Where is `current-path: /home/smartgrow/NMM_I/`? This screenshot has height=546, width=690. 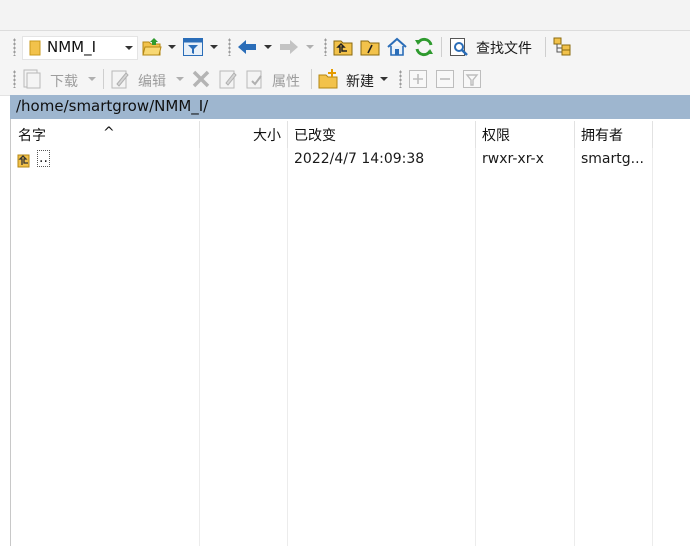 current-path: /home/smartgrow/NMM_I/ is located at coordinates (112, 106).